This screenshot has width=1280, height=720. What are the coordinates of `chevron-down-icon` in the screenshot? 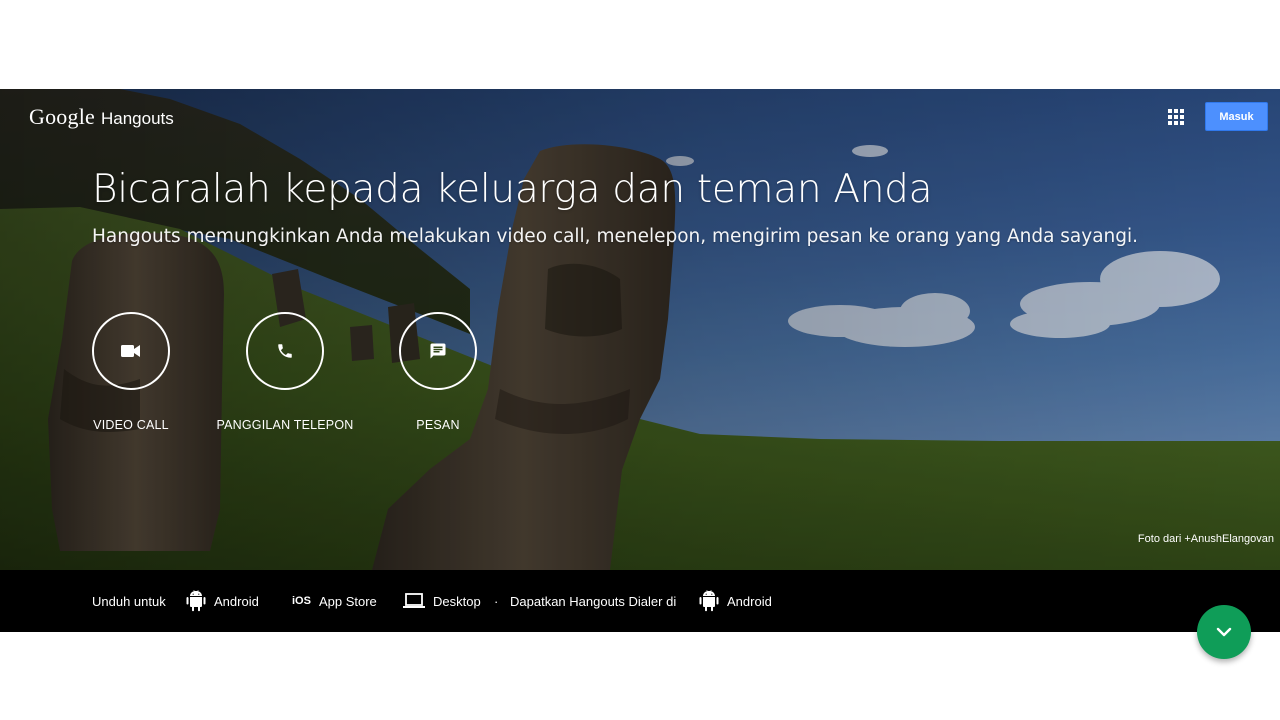 It's located at (1224, 632).